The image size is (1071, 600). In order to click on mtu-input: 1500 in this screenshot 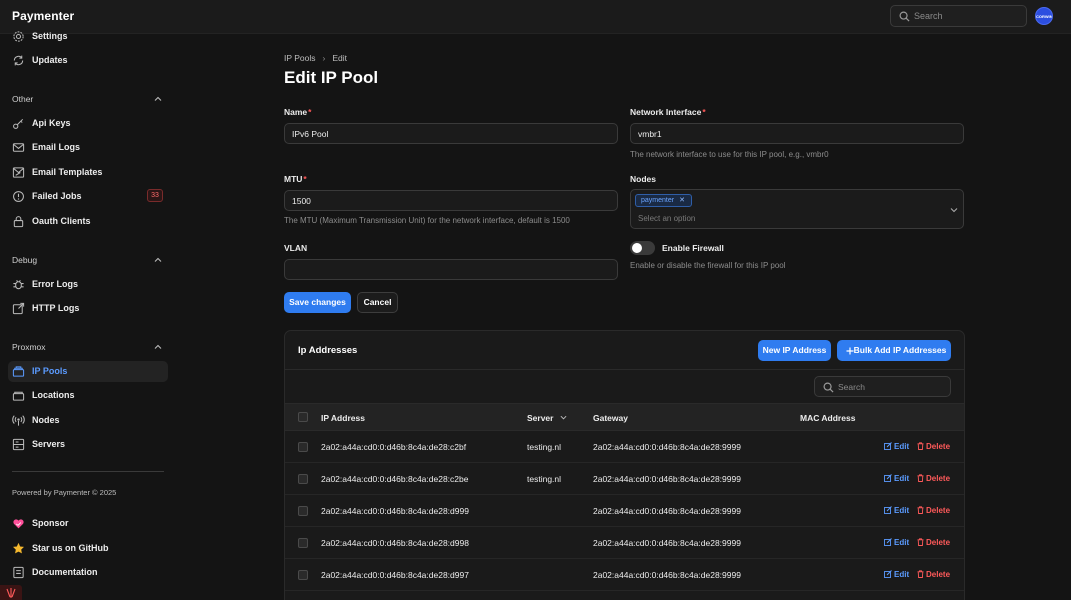, I will do `click(451, 200)`.